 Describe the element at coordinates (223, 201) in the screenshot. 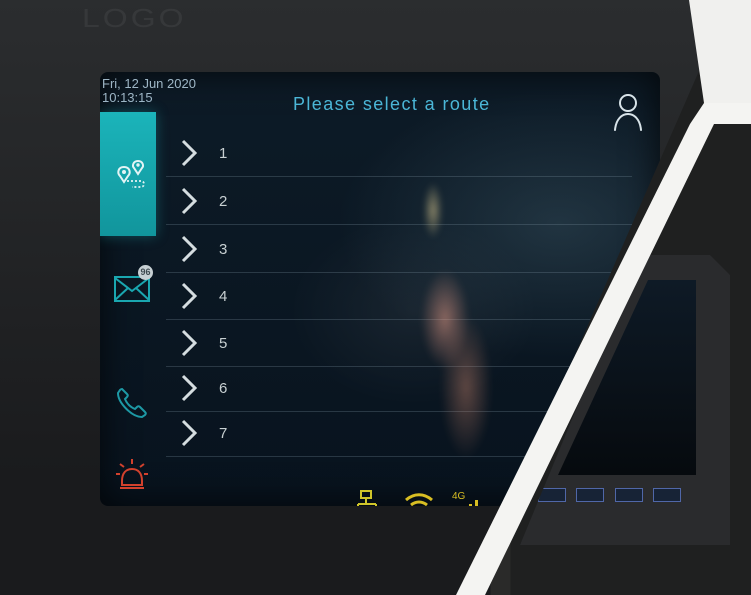

I see `route-number: 2` at that location.